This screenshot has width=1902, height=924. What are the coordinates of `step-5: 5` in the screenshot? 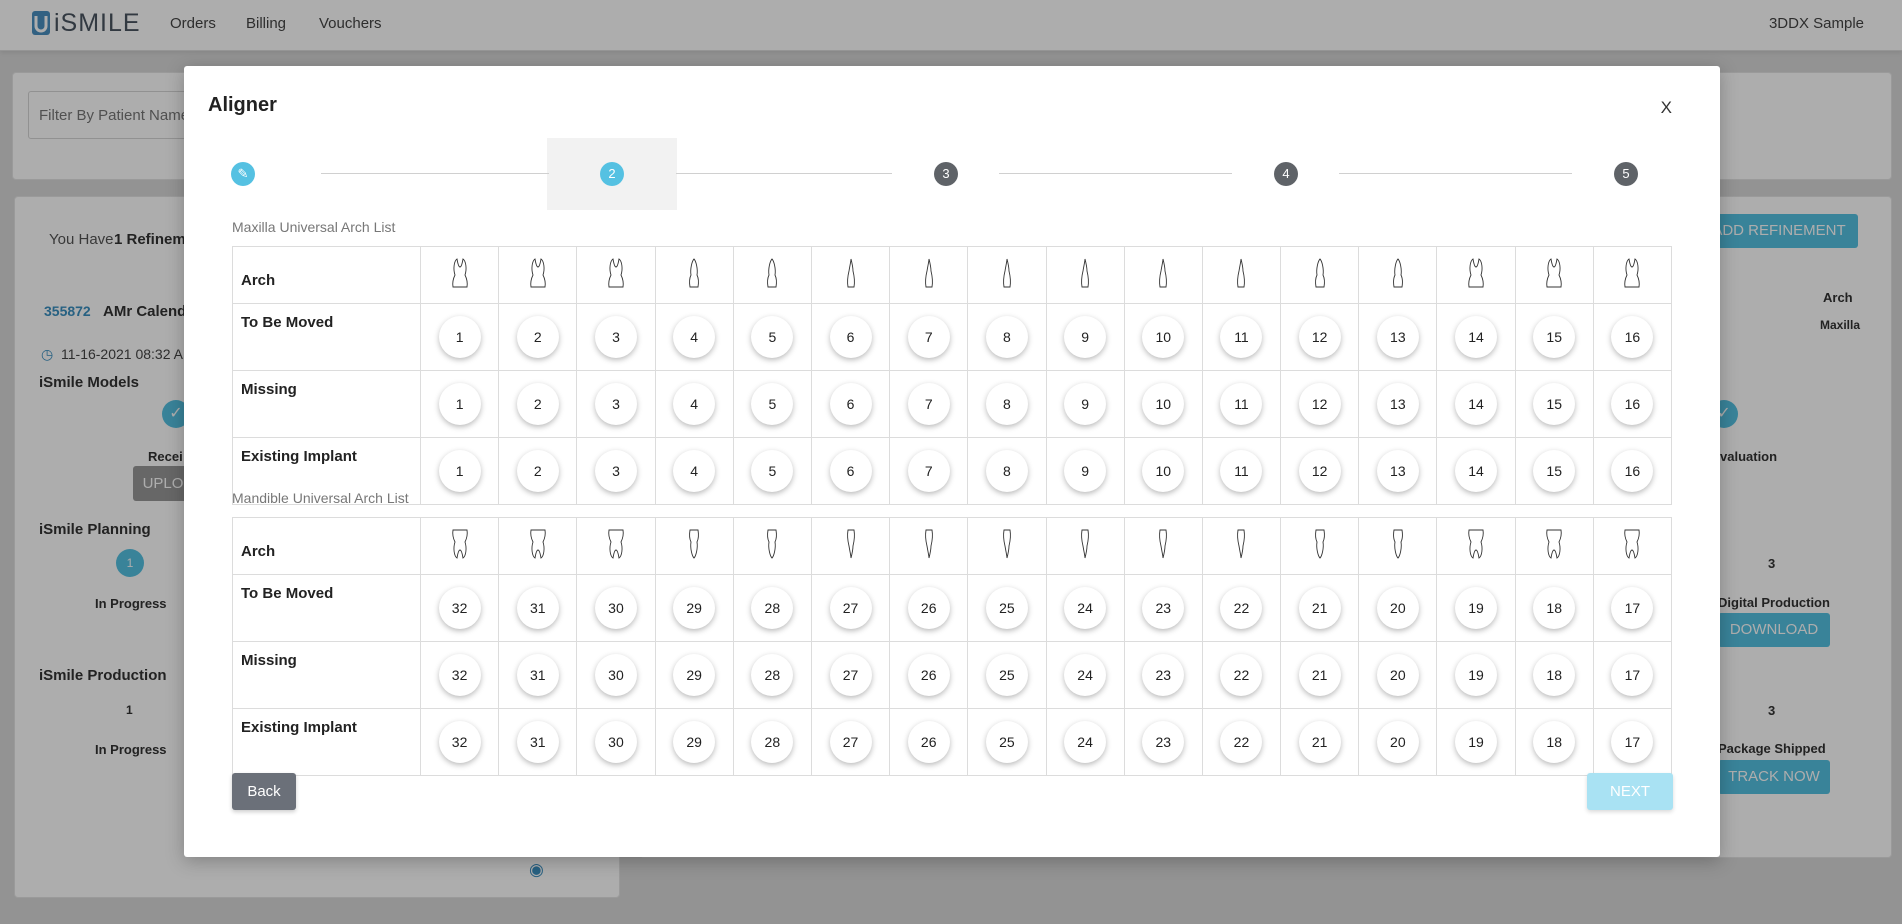 It's located at (1626, 174).